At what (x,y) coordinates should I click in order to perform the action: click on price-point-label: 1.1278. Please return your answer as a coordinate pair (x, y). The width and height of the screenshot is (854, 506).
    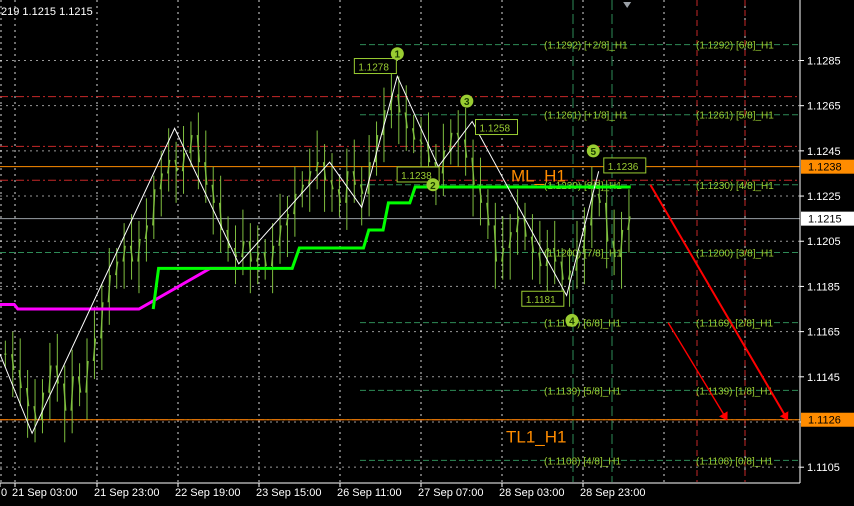
    Looking at the image, I should click on (373, 68).